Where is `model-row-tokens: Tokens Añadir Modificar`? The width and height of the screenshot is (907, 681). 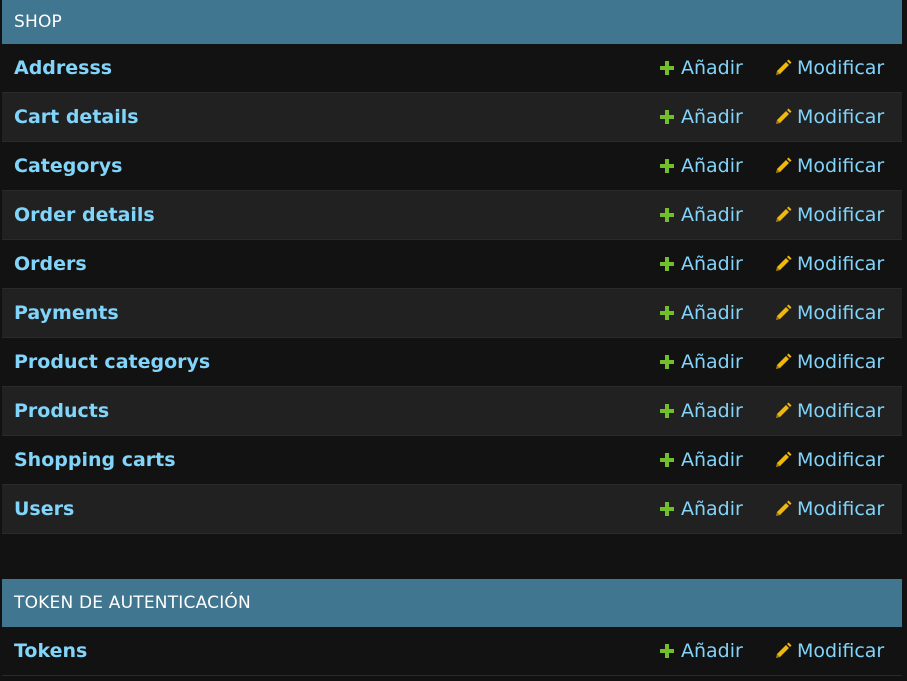
model-row-tokens: Tokens Añadir Modificar is located at coordinates (452, 651).